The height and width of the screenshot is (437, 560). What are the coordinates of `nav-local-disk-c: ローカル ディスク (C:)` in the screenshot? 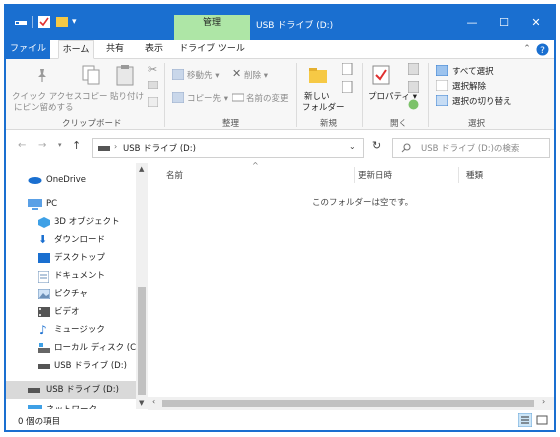 It's located at (74, 348).